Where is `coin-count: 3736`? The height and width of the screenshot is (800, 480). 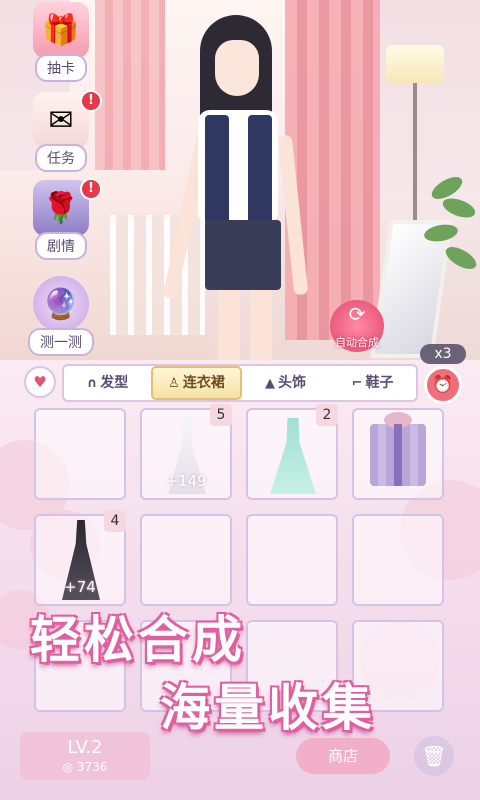
coin-count: 3736 is located at coordinates (92, 767).